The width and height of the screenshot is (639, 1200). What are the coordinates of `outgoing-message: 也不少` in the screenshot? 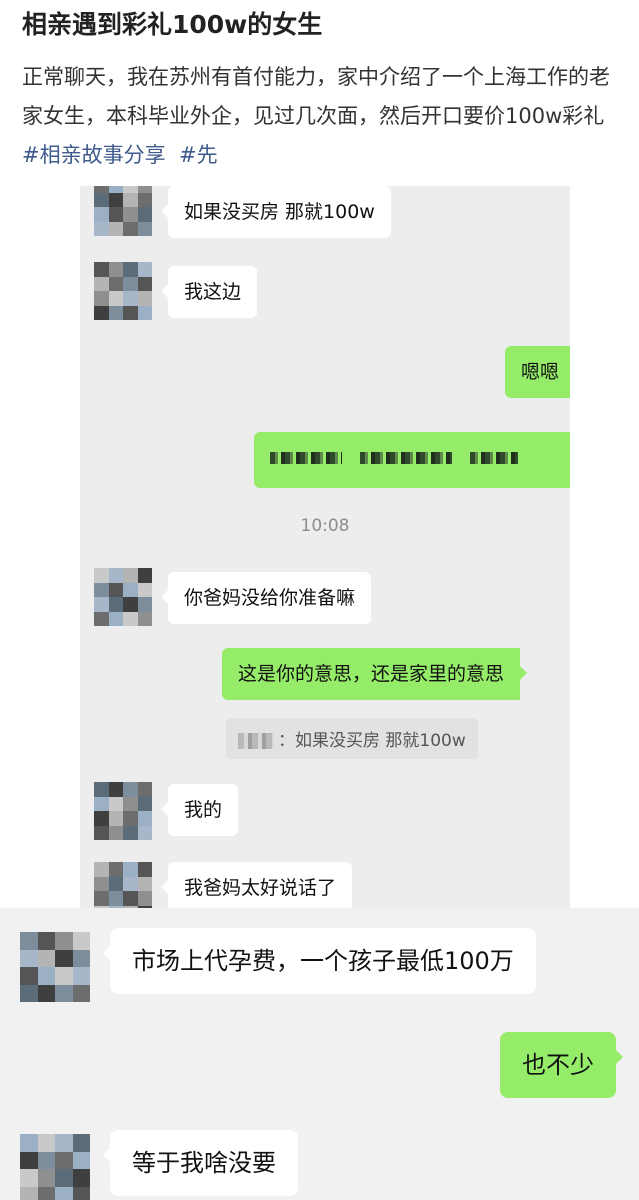 It's located at (561, 1065).